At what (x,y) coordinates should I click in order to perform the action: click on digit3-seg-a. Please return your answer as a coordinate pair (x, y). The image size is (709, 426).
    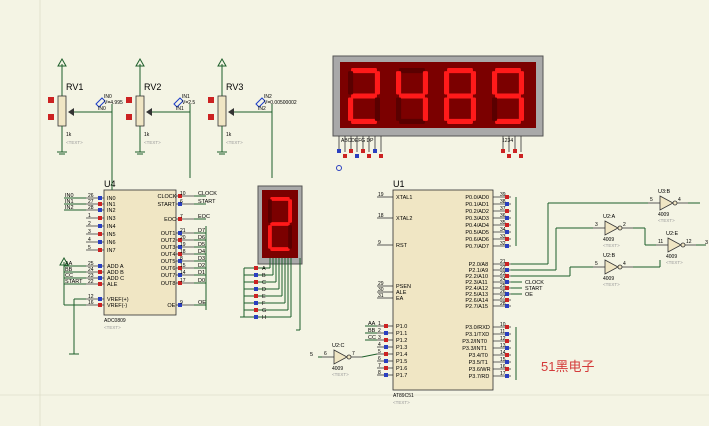
    Looking at the image, I should click on (460, 71).